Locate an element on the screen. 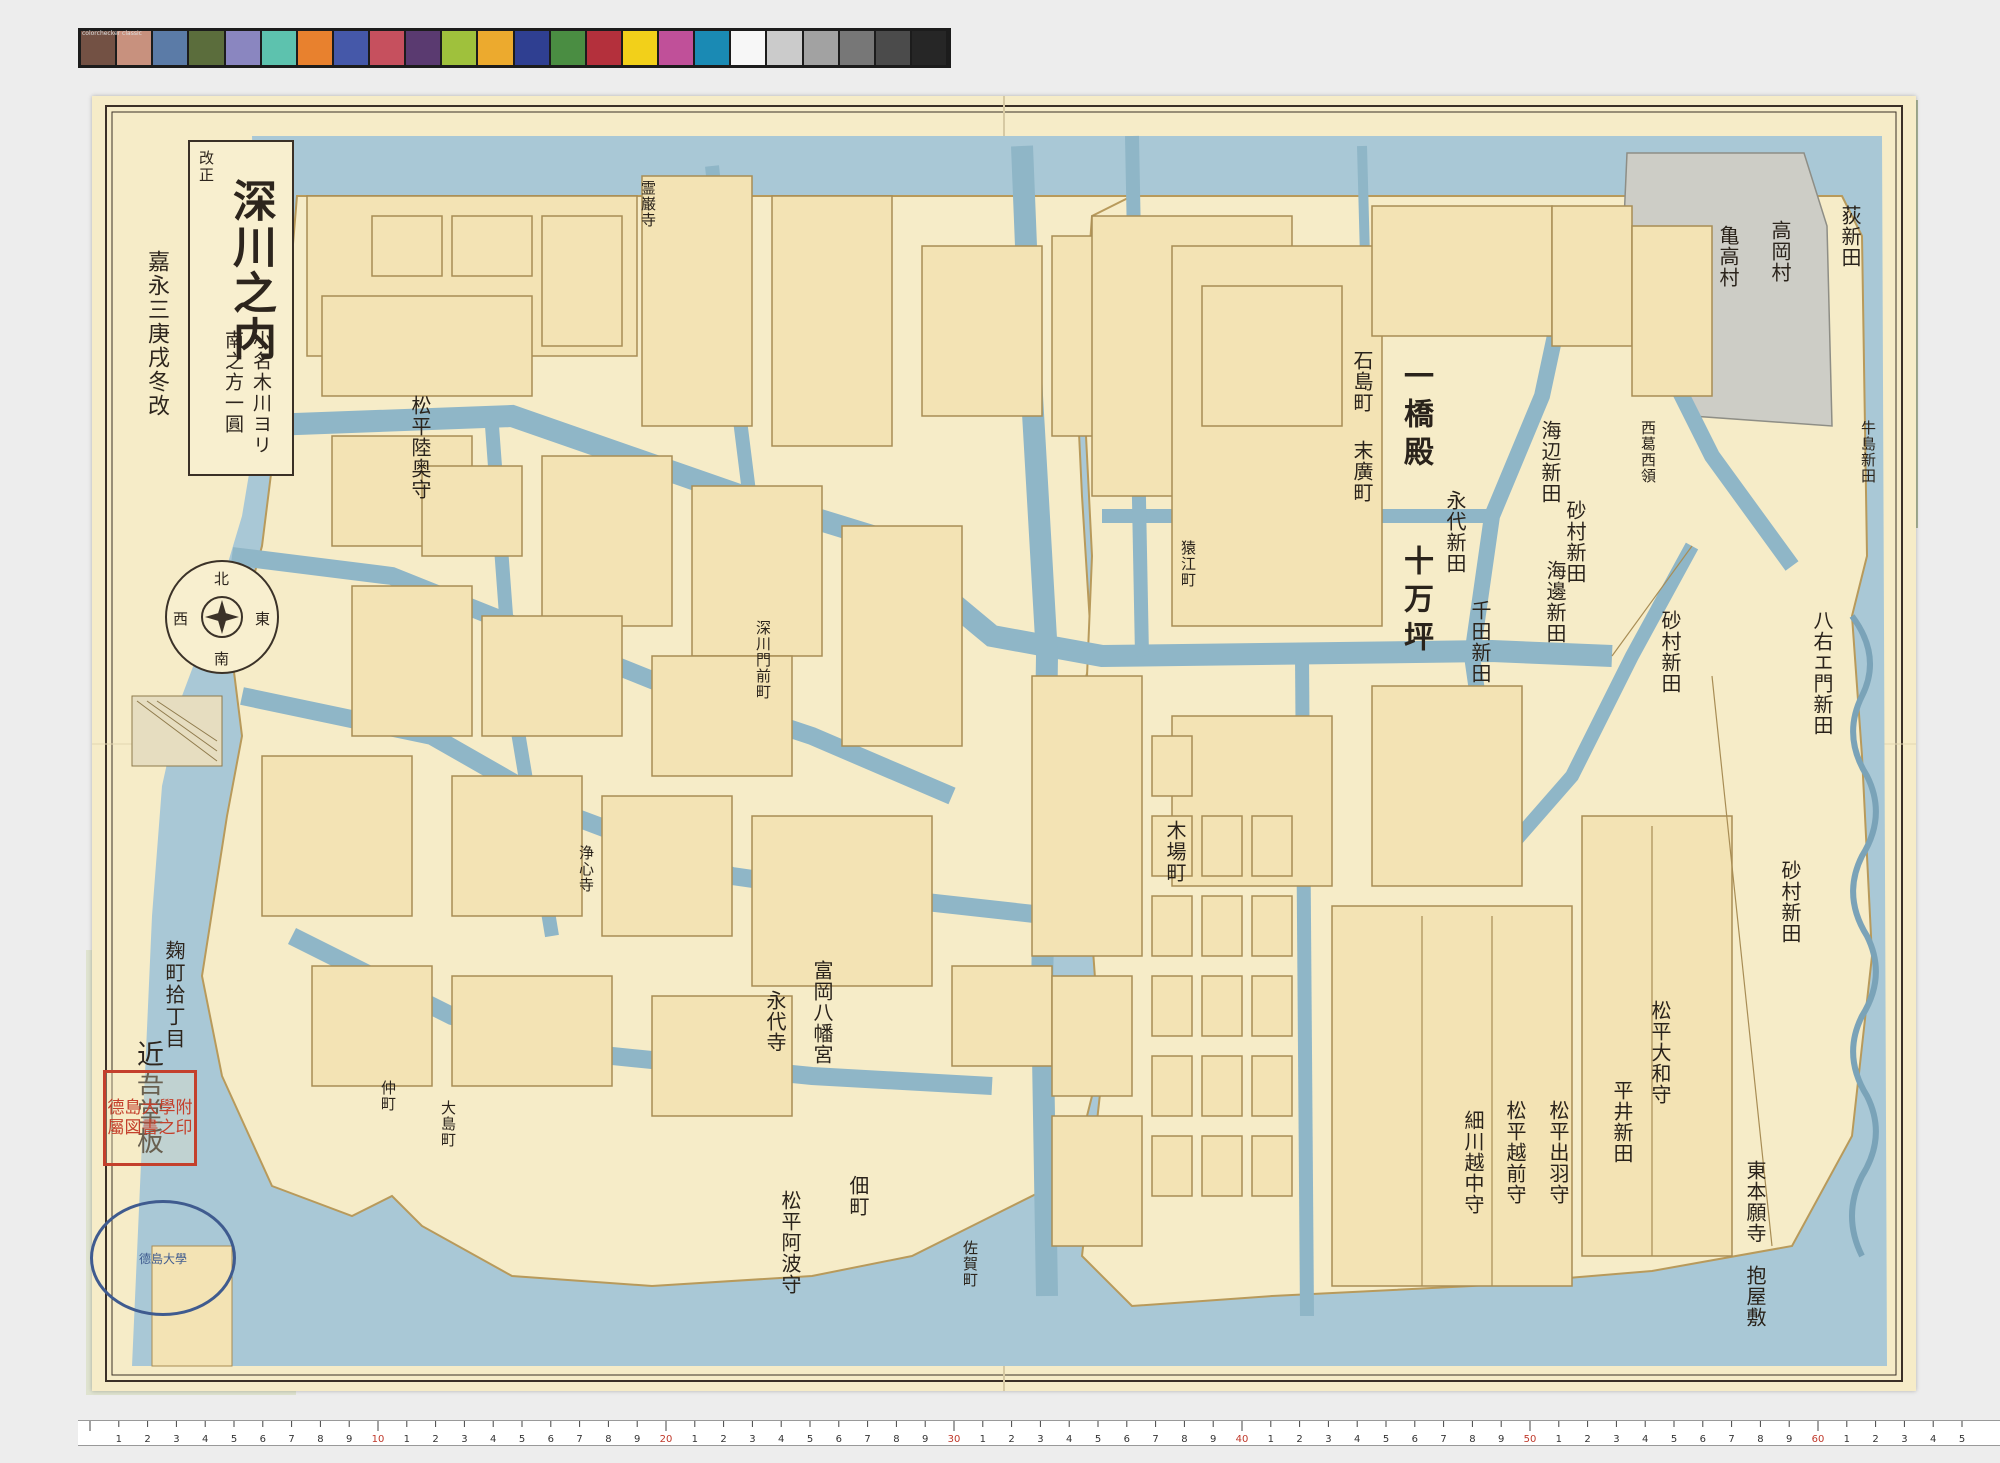  compass-rose: 北 南 東 西 is located at coordinates (222, 617).